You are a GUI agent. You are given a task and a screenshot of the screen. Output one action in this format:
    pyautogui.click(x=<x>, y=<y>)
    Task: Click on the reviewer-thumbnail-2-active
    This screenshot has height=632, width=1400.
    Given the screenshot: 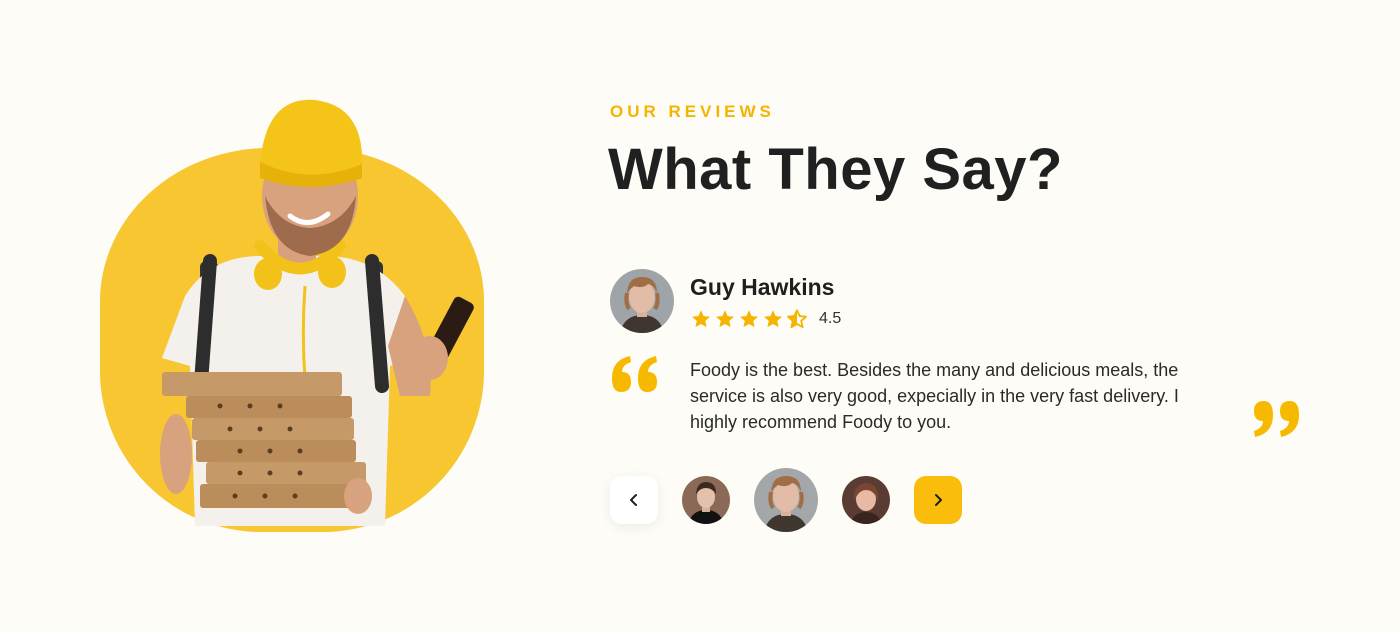 What is the action you would take?
    pyautogui.click(x=786, y=500)
    